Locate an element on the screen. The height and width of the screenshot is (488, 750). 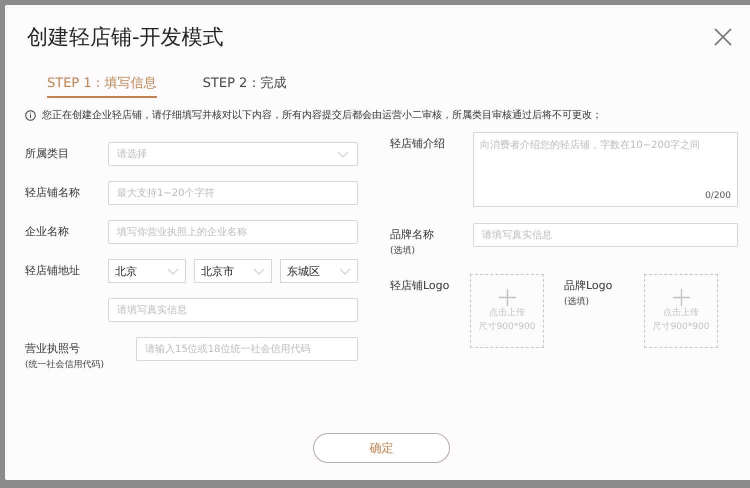
close-icon is located at coordinates (723, 37).